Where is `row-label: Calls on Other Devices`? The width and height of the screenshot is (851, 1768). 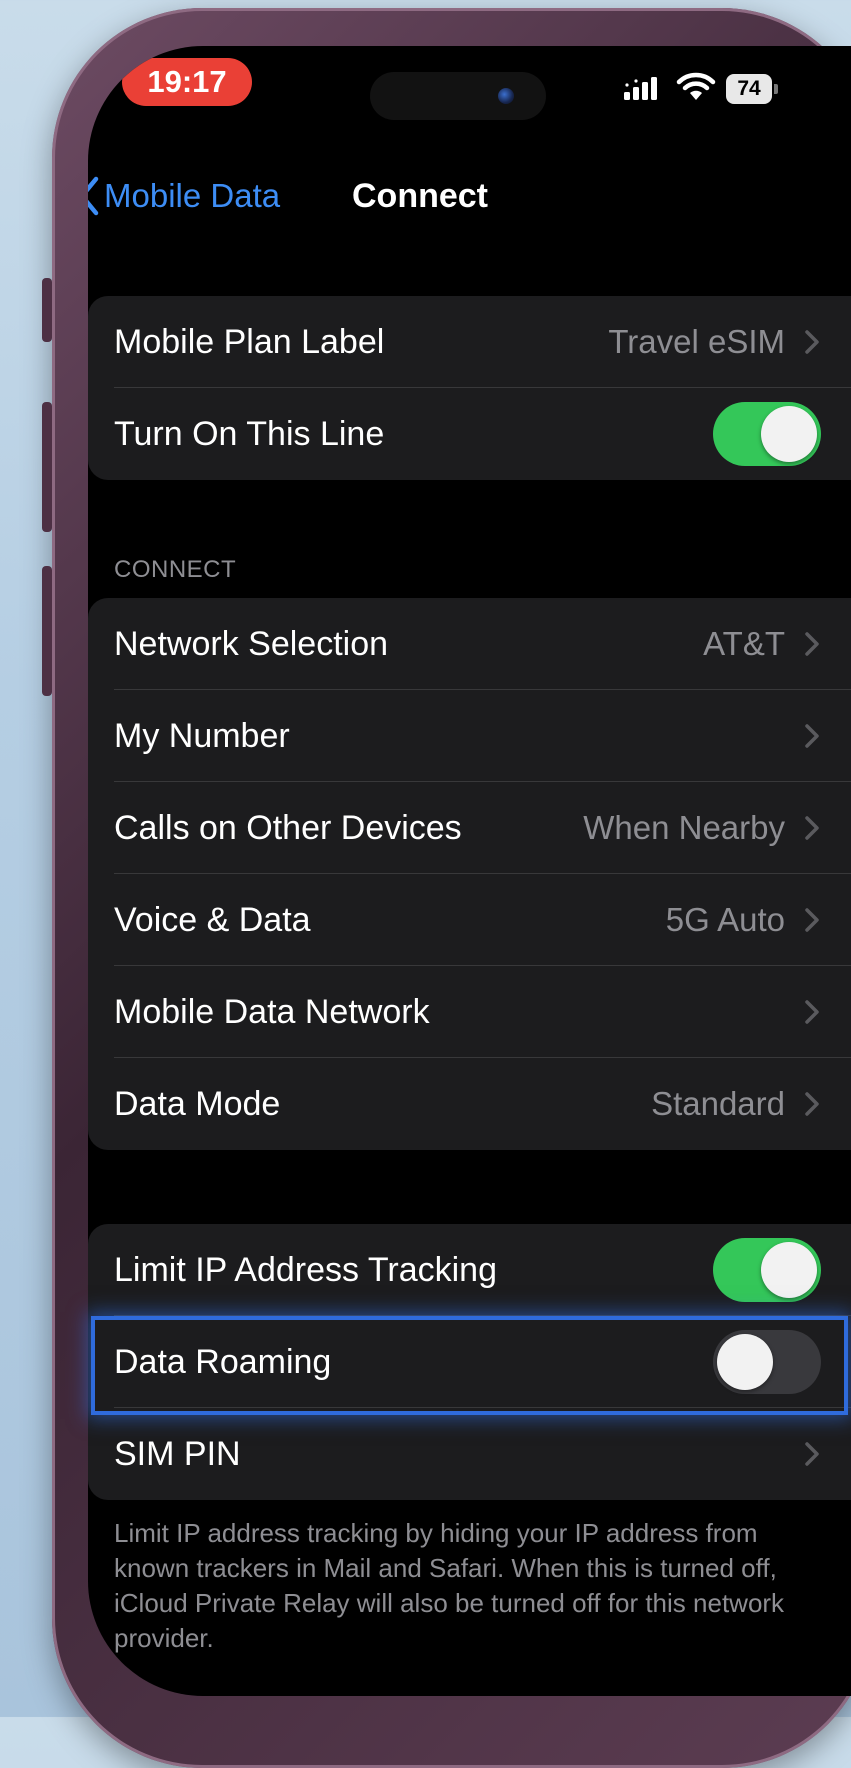 row-label: Calls on Other Devices is located at coordinates (288, 828).